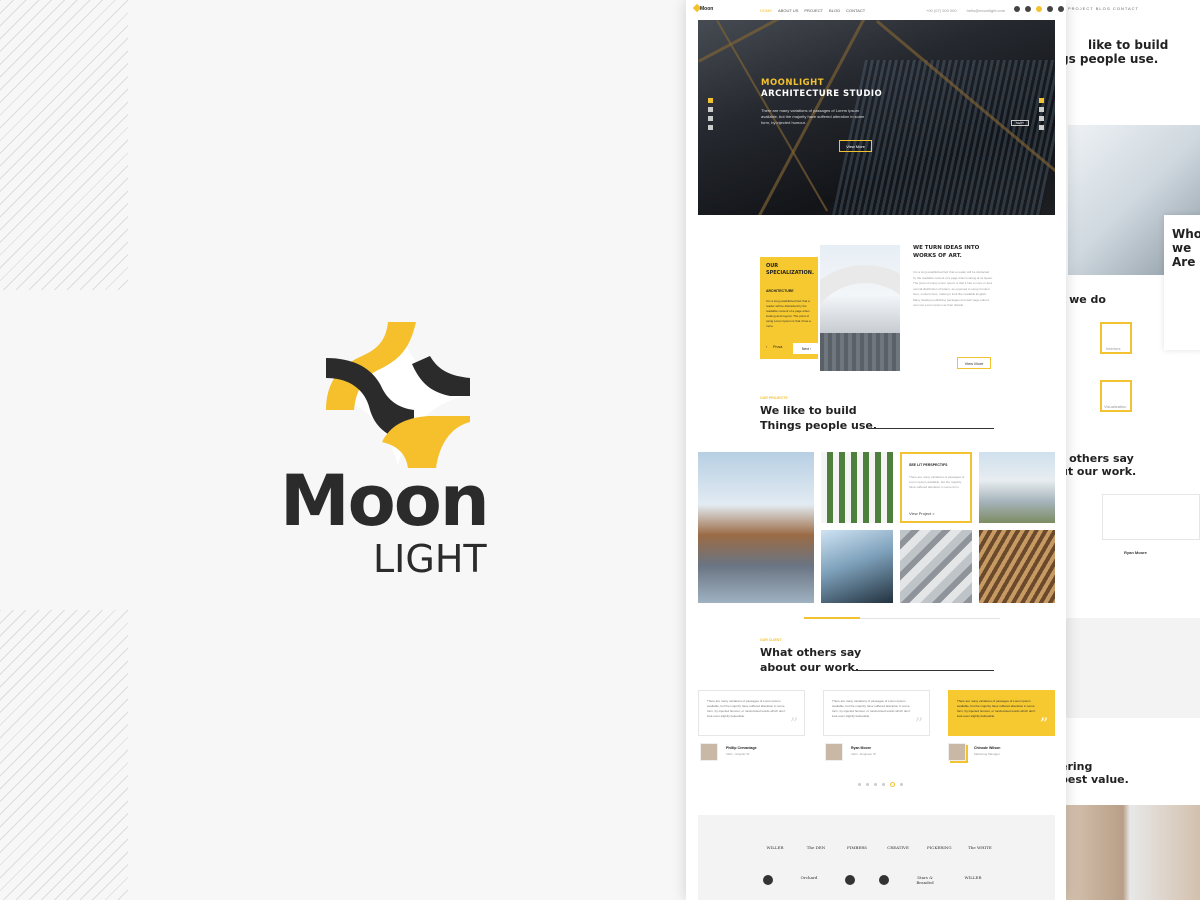 The width and height of the screenshot is (1200, 900). I want to click on spec-prev-label: Prova, so click(778, 347).